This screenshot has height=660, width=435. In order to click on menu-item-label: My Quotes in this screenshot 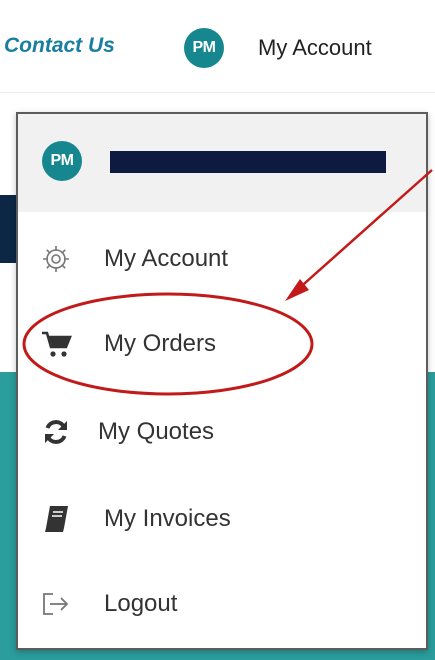, I will do `click(156, 431)`.